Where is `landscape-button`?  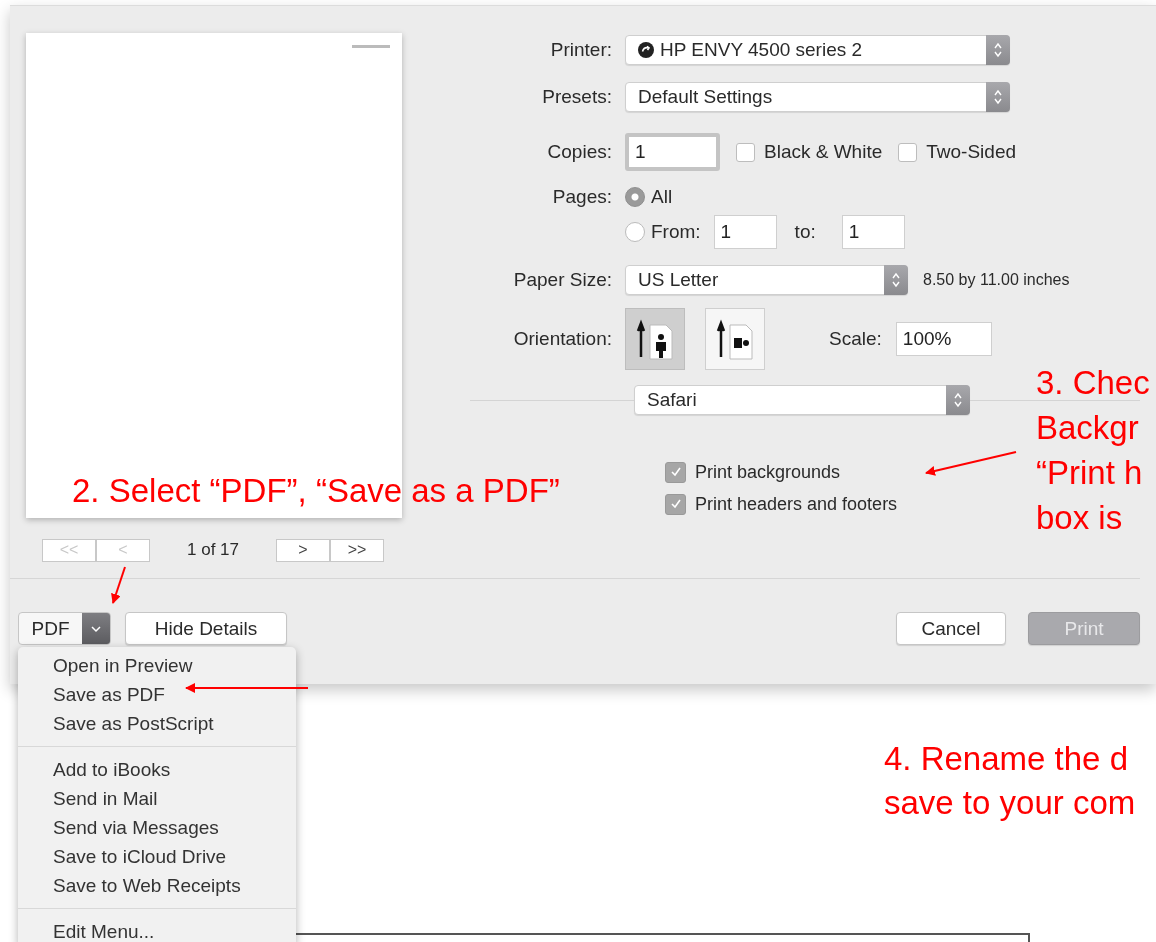
landscape-button is located at coordinates (735, 339).